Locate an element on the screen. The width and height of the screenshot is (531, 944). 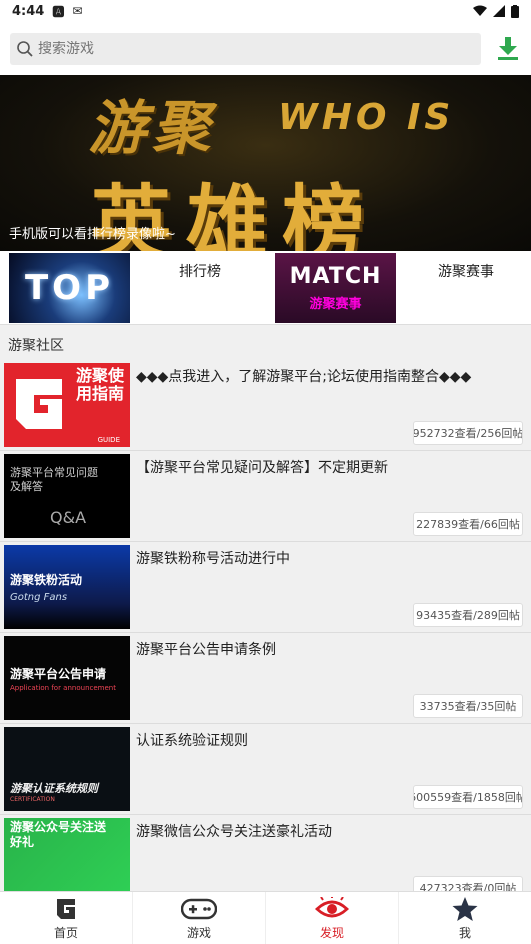
post-stats: 93435查看/289回帖 is located at coordinates (468, 615).